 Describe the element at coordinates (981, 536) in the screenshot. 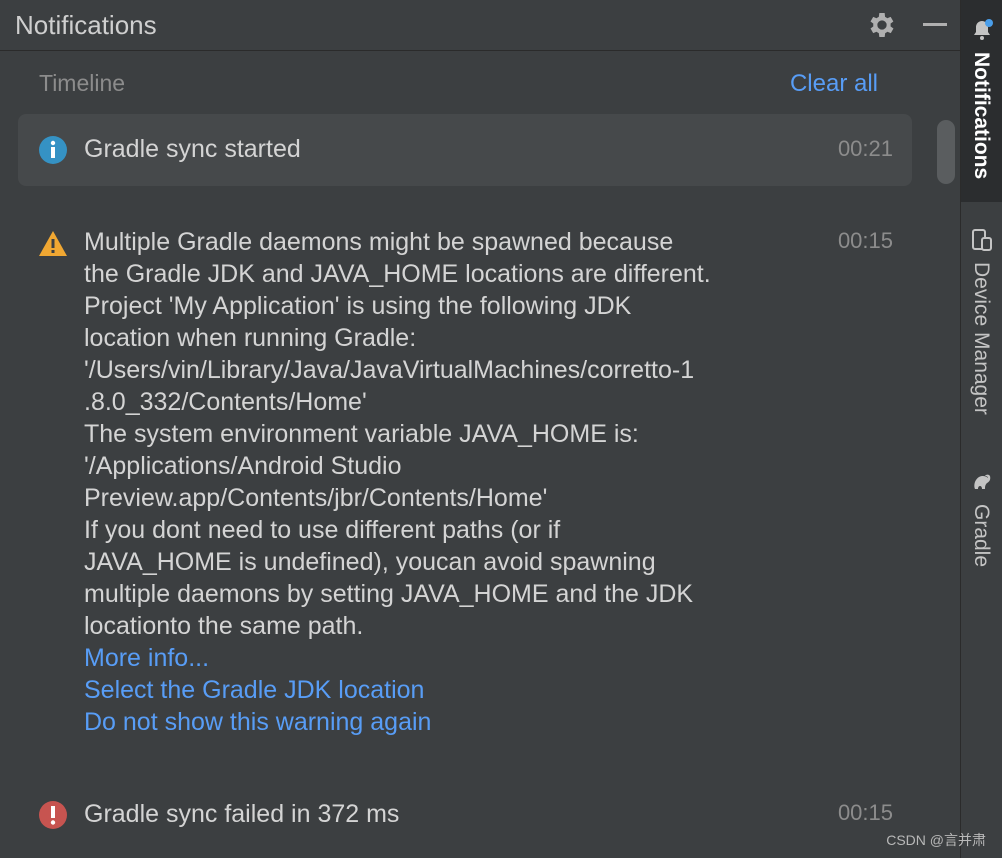

I see `tab-label: Gradle` at that location.